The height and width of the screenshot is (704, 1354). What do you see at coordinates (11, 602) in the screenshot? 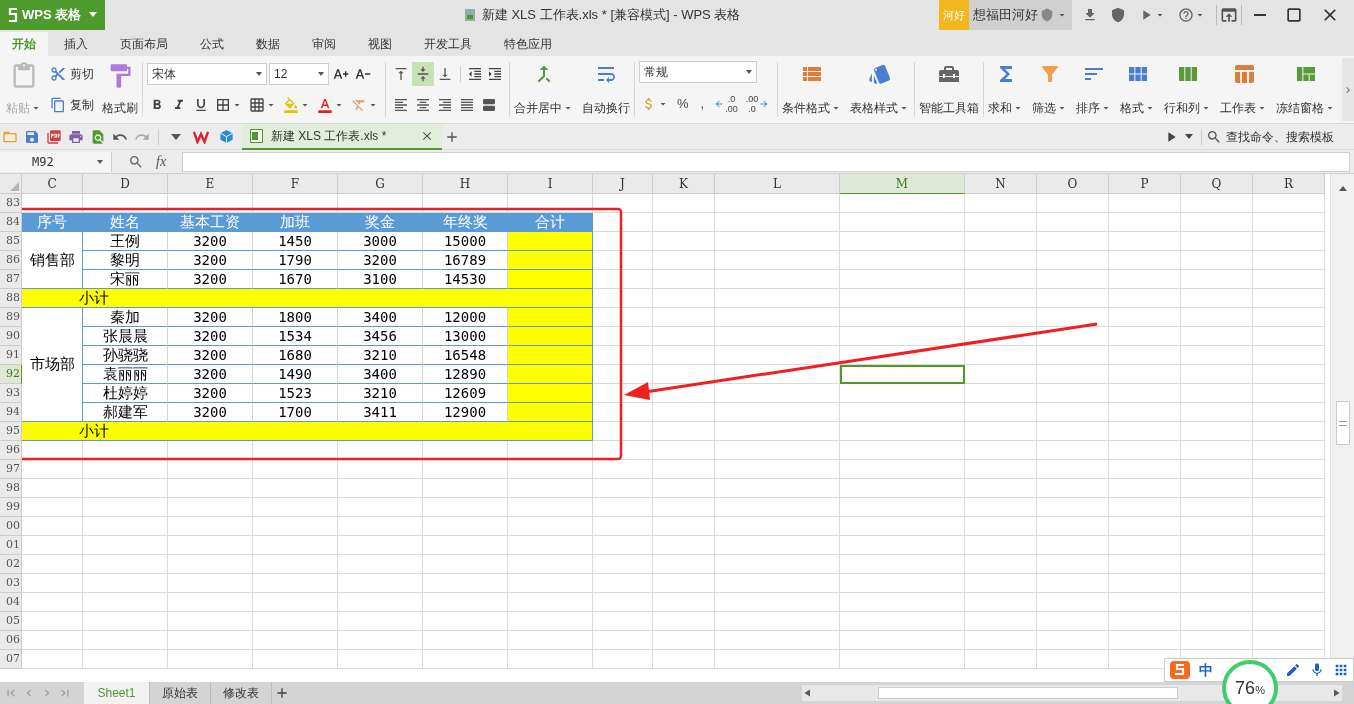
I see `row-header: 04` at bounding box center [11, 602].